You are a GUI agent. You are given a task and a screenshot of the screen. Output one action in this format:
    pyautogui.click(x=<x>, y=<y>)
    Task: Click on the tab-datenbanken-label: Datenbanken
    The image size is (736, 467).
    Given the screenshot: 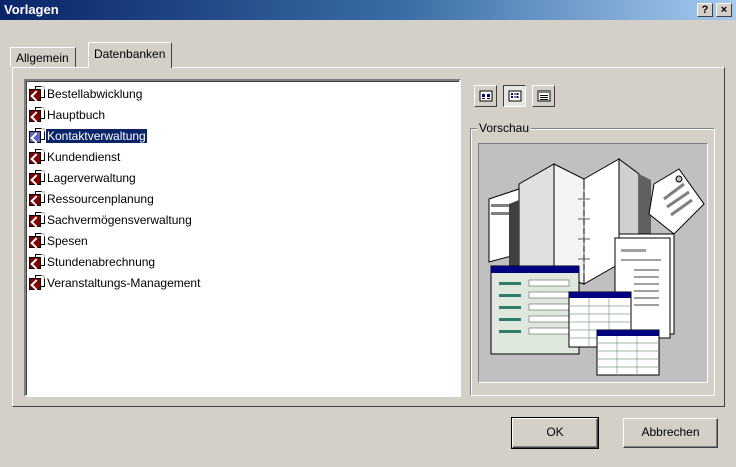 What is the action you would take?
    pyautogui.click(x=130, y=54)
    